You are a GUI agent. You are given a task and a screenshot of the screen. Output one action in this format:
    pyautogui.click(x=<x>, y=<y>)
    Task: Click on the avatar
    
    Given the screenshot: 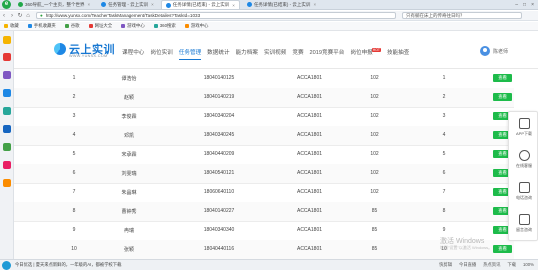 What is the action you would take?
    pyautogui.click(x=485, y=51)
    